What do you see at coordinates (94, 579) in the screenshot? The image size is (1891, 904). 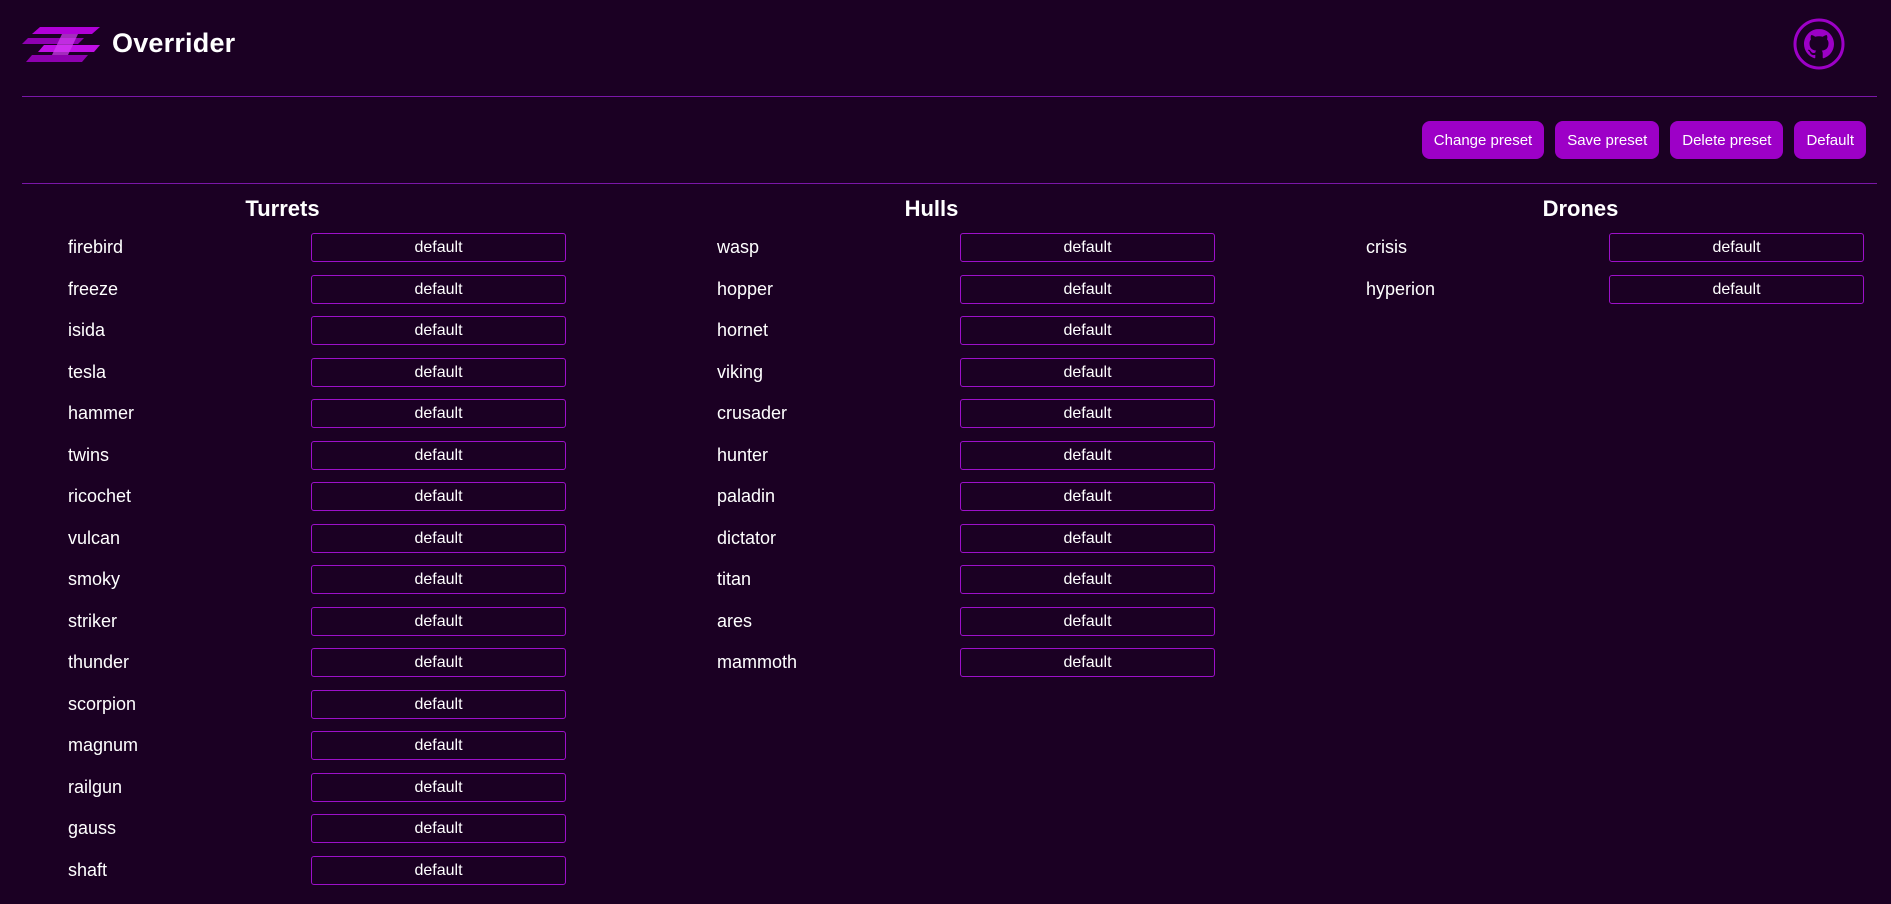 I see `turrets-item-label: smoky` at bounding box center [94, 579].